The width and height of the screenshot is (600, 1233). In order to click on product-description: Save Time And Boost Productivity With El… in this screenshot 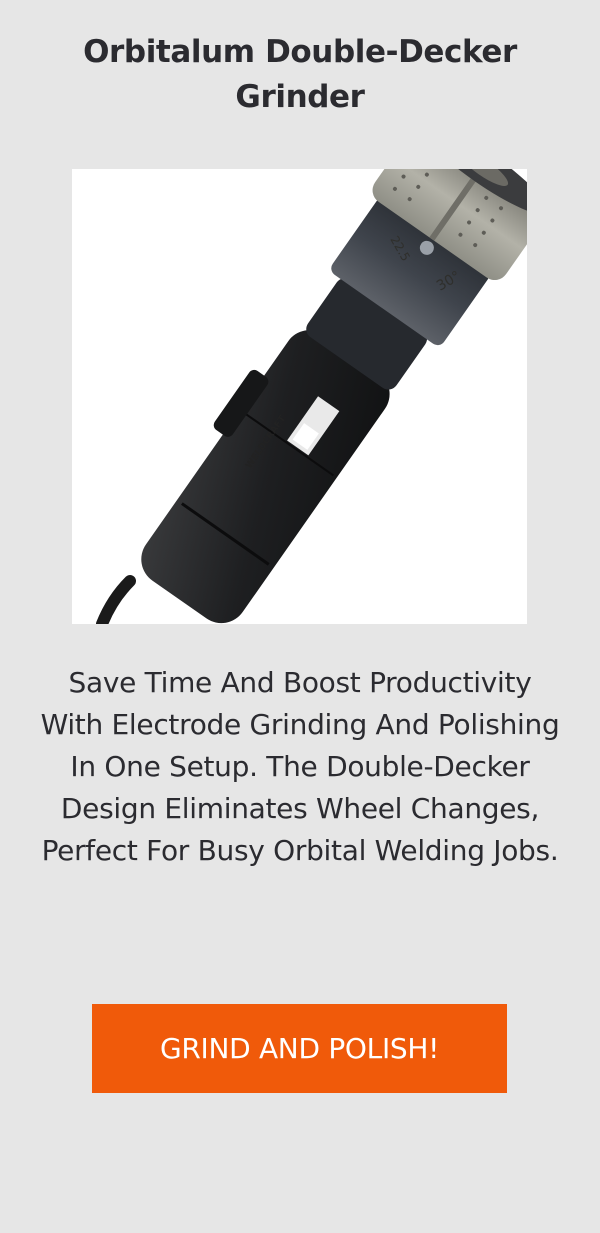, I will do `click(300, 766)`.